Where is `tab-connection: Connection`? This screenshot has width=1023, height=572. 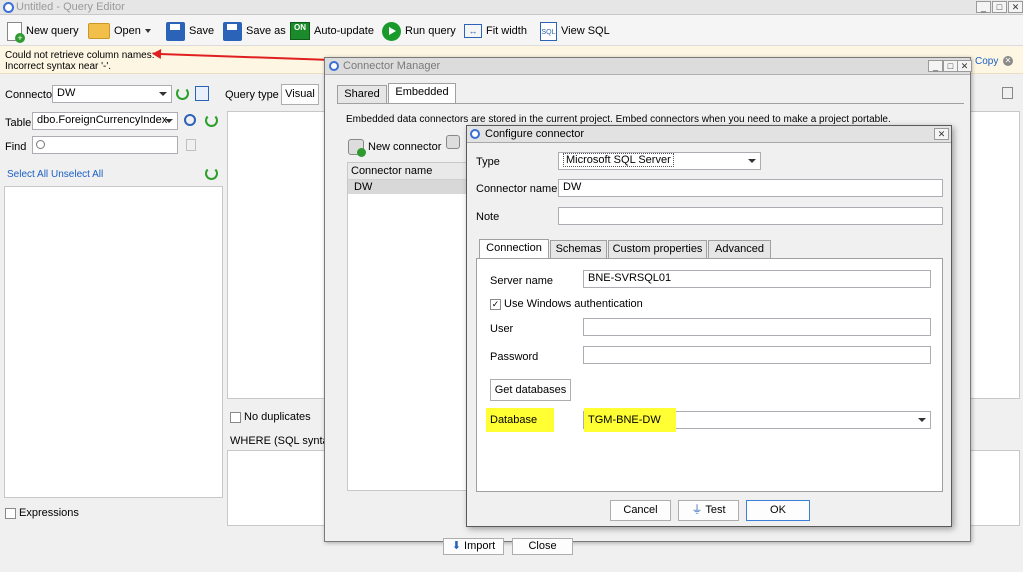 tab-connection: Connection is located at coordinates (514, 249).